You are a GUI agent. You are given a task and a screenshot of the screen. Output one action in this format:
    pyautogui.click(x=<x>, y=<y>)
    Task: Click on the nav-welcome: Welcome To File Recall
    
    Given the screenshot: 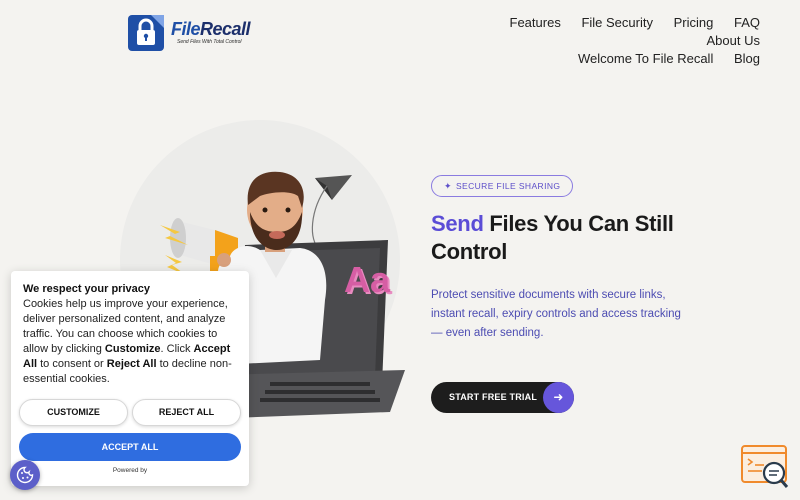 What is the action you would take?
    pyautogui.click(x=645, y=59)
    